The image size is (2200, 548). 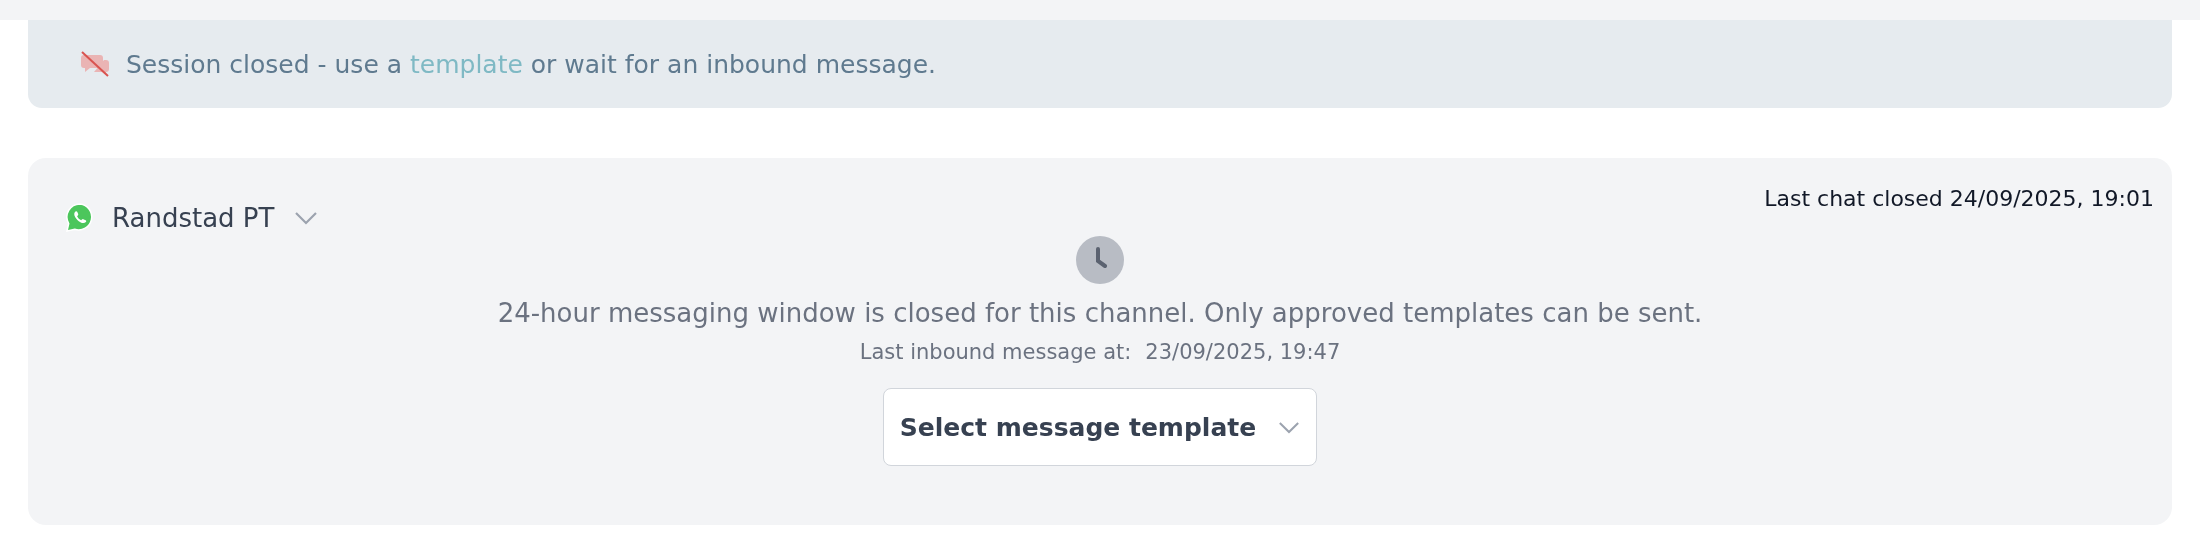 I want to click on window-closed-notice: 24-hour messaging window is closed for this channel. Only approved templates can be sent., so click(x=1100, y=313).